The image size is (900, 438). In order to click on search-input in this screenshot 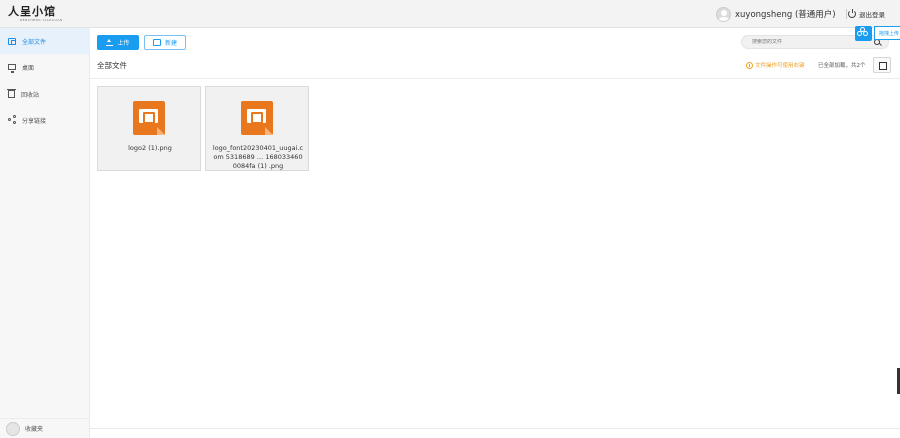, I will do `click(807, 42)`.